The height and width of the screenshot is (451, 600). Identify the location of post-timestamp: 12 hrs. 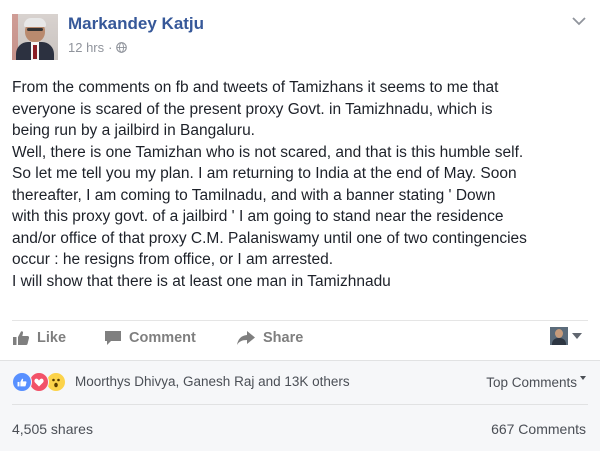
(86, 47).